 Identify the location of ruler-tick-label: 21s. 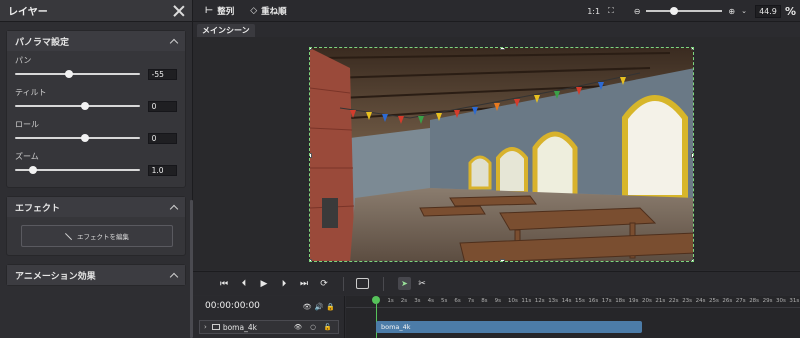
(660, 301).